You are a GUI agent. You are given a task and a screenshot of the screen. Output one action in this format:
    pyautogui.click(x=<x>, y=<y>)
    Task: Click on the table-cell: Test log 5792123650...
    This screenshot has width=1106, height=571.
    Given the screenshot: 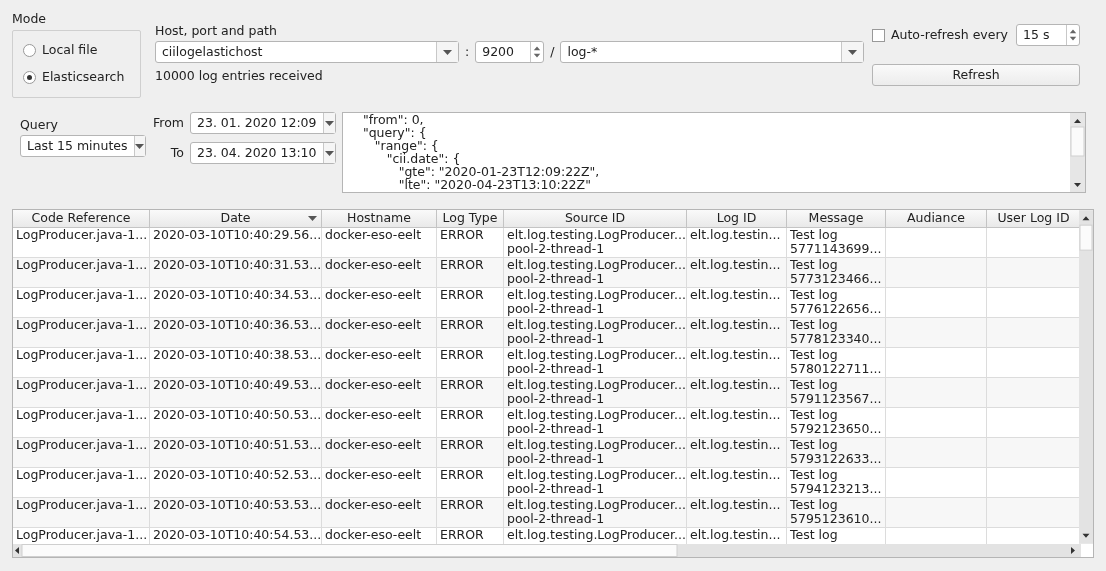 What is the action you would take?
    pyautogui.click(x=836, y=422)
    